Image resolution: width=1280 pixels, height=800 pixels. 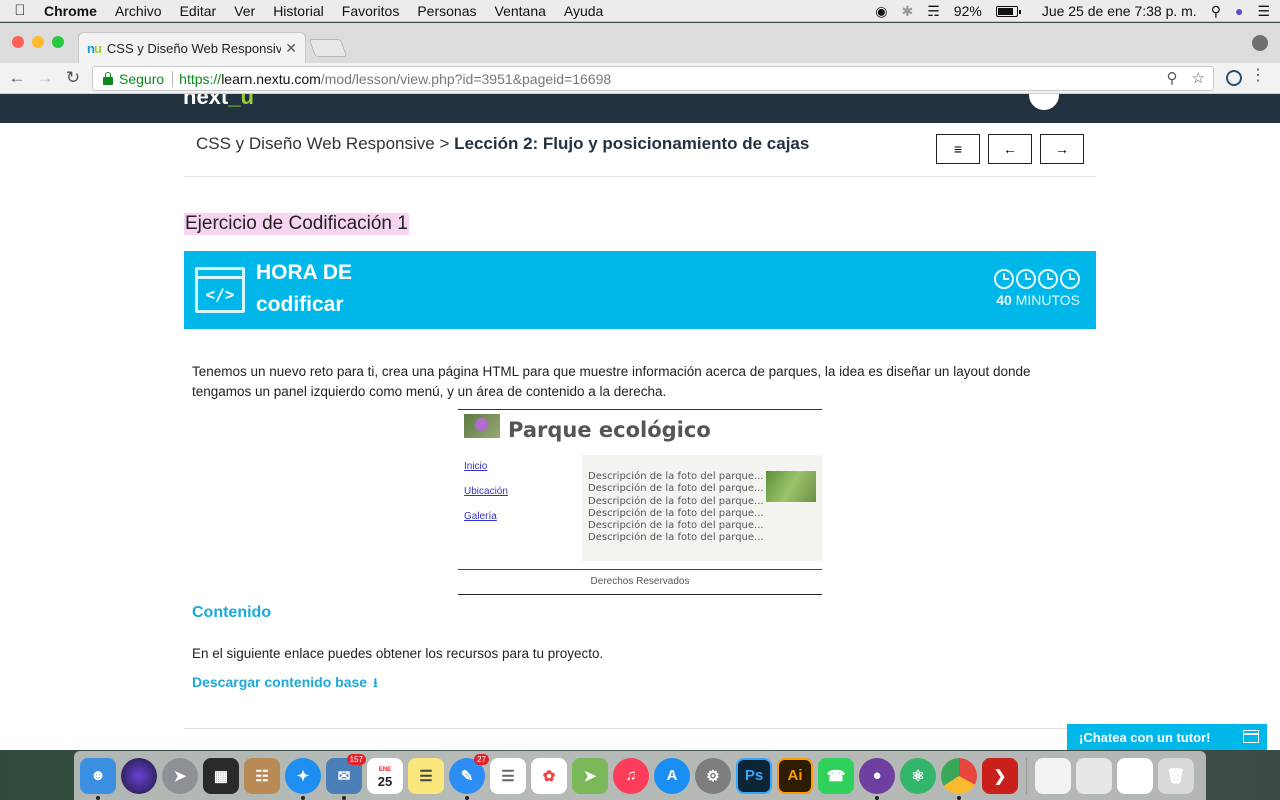 I want to click on calendar-icon: ENE 25, so click(x=385, y=775).